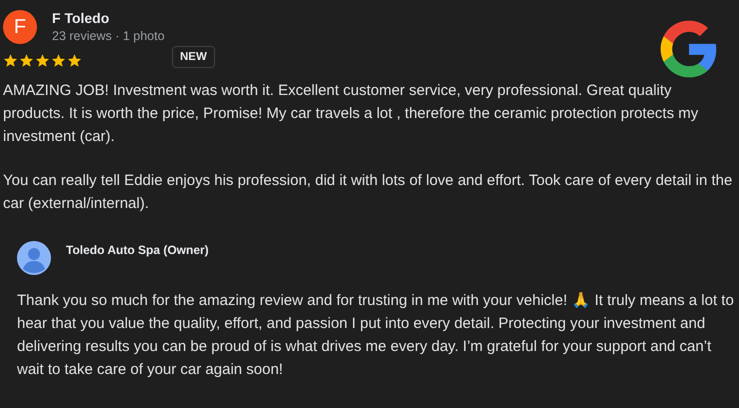 The height and width of the screenshot is (408, 739). Describe the element at coordinates (137, 250) in the screenshot. I see `owner-name: Toledo Auto Spa (Owner)` at that location.